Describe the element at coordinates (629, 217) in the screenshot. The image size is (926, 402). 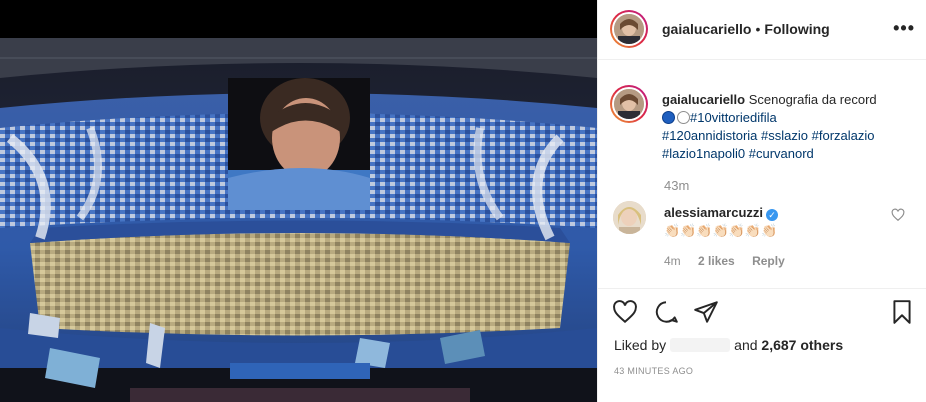
I see `commenter-avatar` at that location.